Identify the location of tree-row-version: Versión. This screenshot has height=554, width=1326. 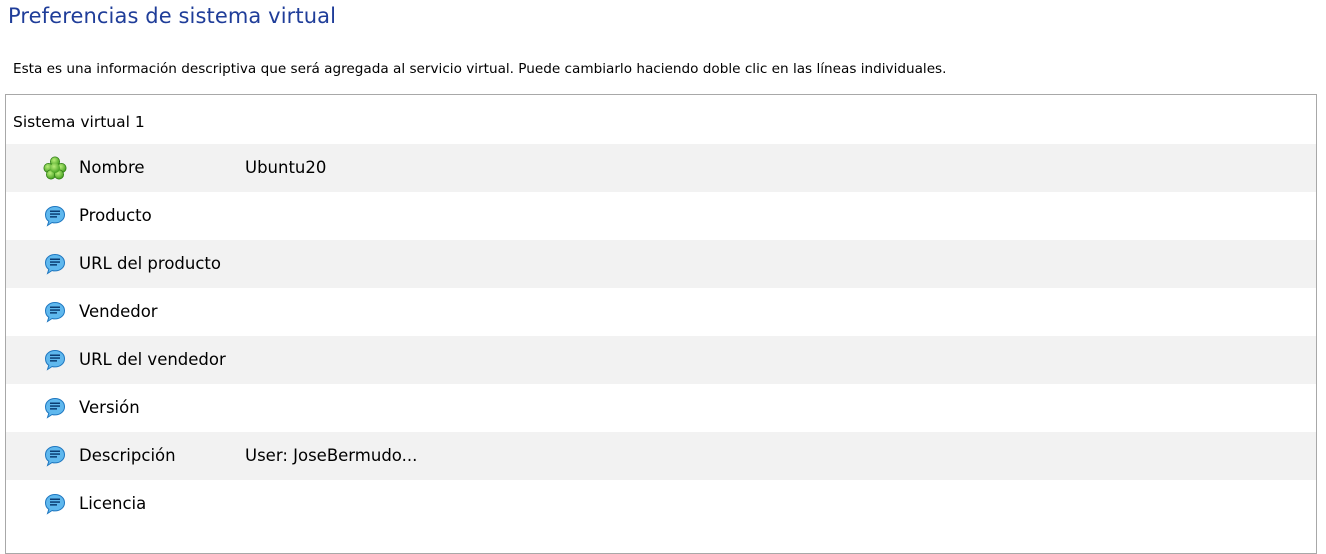
(661, 408).